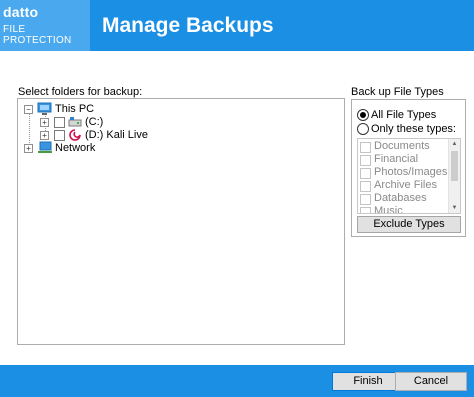 This screenshot has height=397, width=474. I want to click on tree-node-label: This PC, so click(75, 109).